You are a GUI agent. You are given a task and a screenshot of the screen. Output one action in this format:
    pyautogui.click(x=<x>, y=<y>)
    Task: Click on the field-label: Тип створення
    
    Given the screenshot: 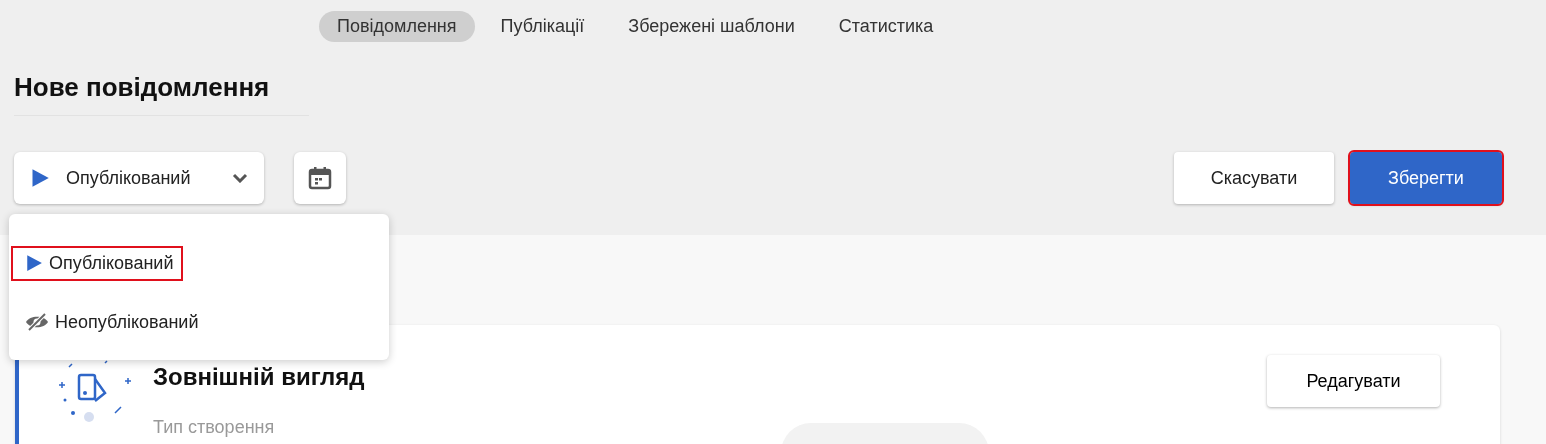 What is the action you would take?
    pyautogui.click(x=214, y=427)
    